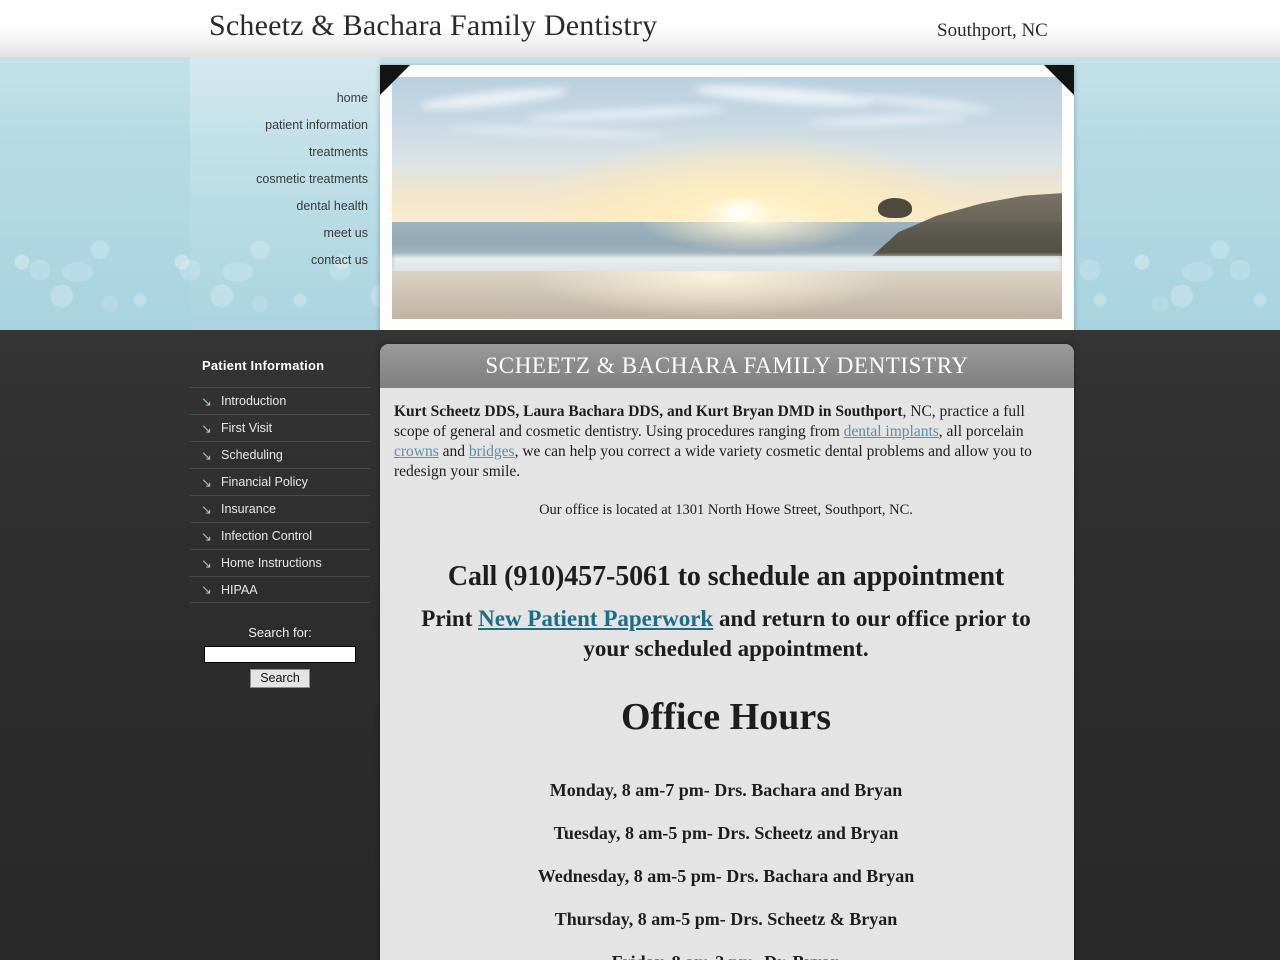 Image resolution: width=1280 pixels, height=960 pixels. What do you see at coordinates (726, 956) in the screenshot?
I see `hours-row: Friday, 8 am-2 pm- Dr. Bryan` at bounding box center [726, 956].